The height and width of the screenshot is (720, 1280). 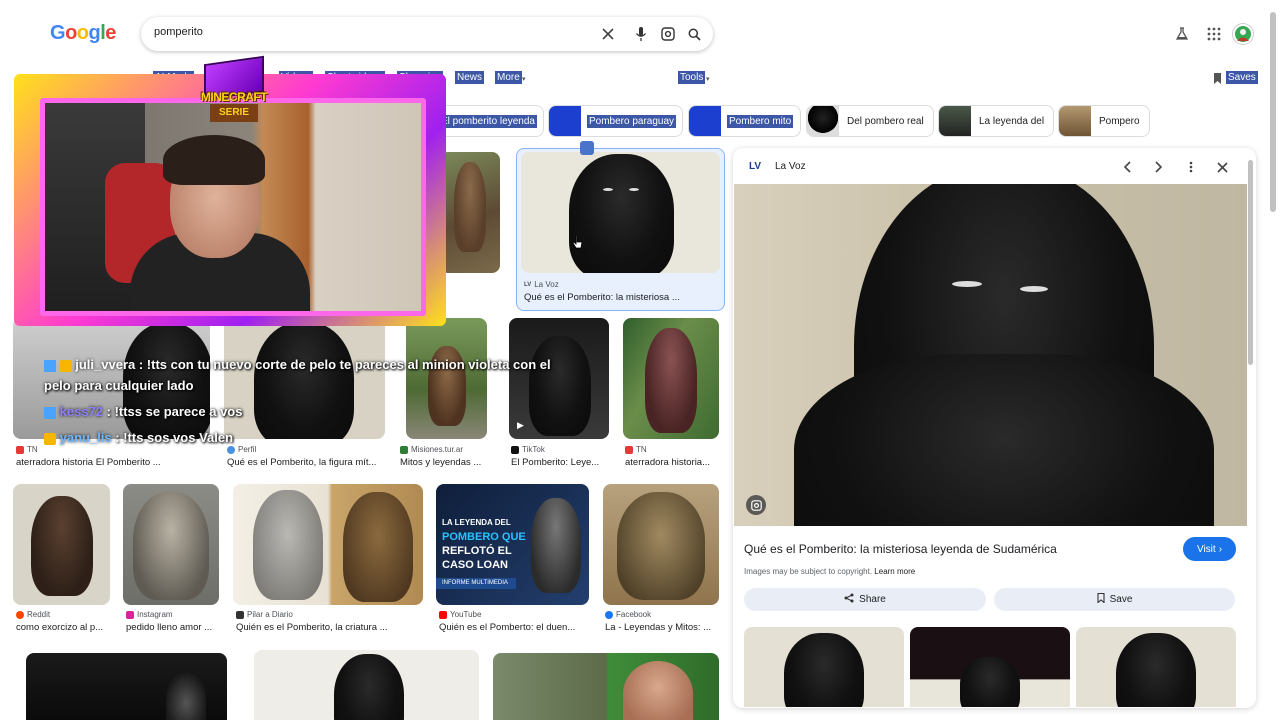 I want to click on share-button: Share, so click(x=865, y=599).